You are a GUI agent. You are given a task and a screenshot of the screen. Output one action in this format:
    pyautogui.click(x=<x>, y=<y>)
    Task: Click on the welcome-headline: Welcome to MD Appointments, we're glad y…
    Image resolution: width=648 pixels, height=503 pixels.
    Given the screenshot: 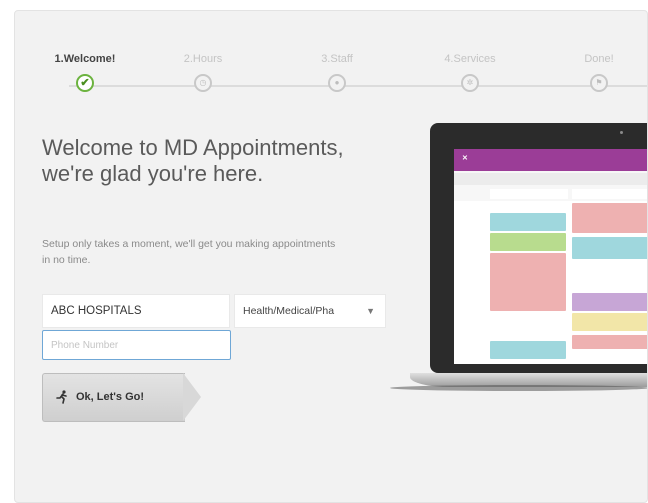 What is the action you would take?
    pyautogui.click(x=193, y=160)
    